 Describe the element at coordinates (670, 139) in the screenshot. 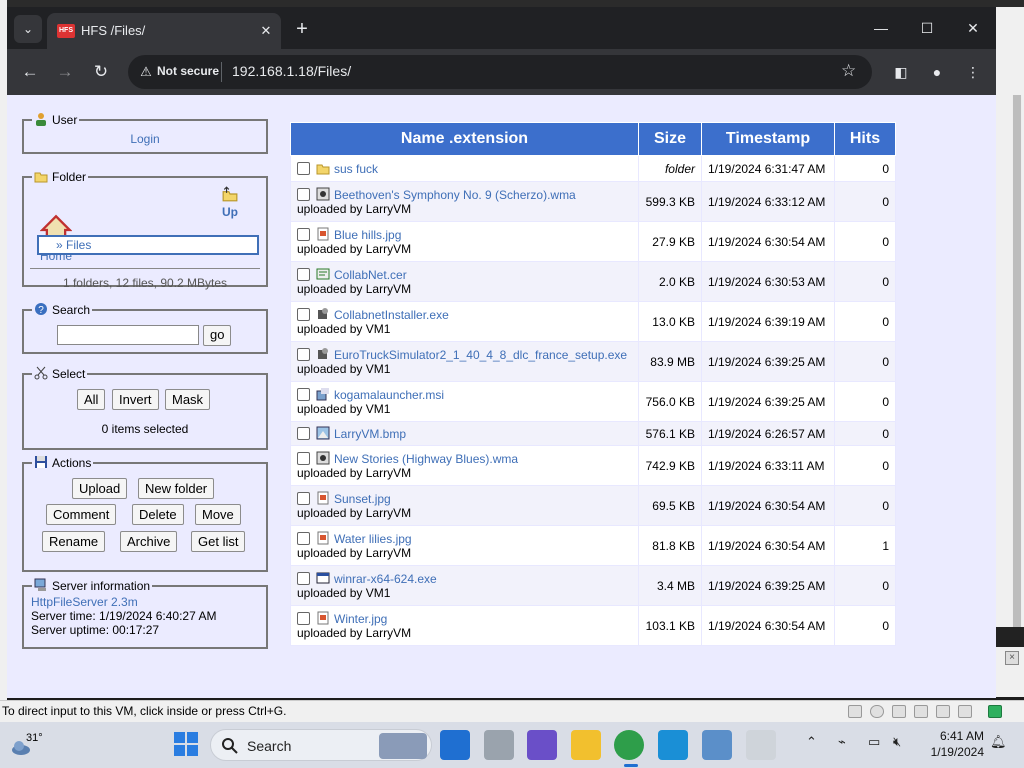

I see `column-header-size: Size` at that location.